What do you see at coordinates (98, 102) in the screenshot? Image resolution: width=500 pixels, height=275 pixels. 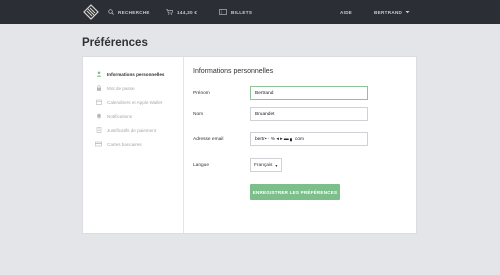 I see `calendar-icon` at bounding box center [98, 102].